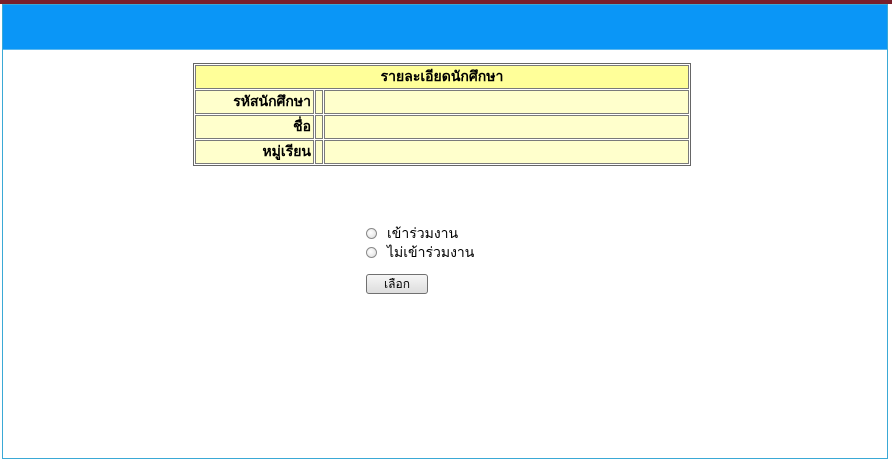 This screenshot has width=892, height=463. I want to click on attendance-radio-group: เข้าร่วมงาน ไม่เข้าร่วมงาน, so click(420, 243).